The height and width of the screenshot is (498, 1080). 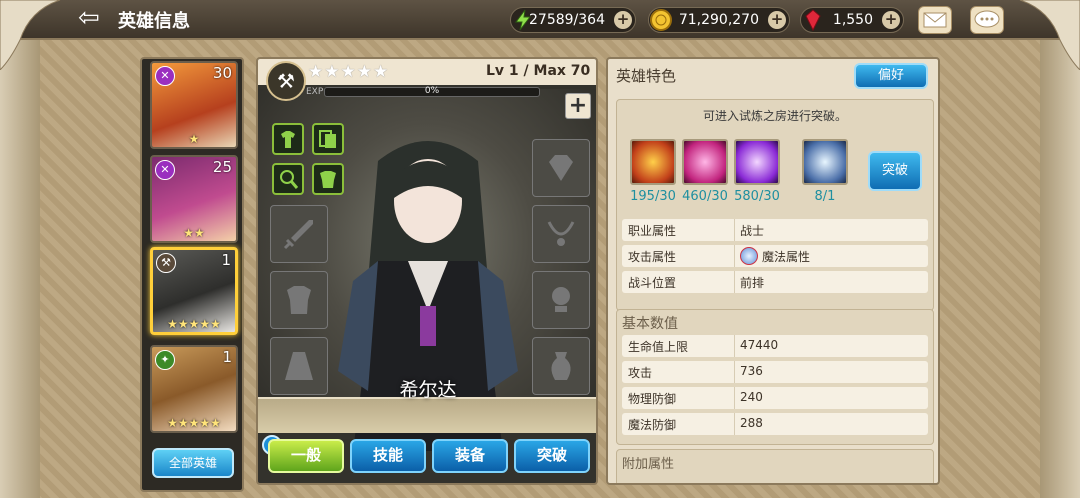 I want to click on weapon-slot, so click(x=299, y=234).